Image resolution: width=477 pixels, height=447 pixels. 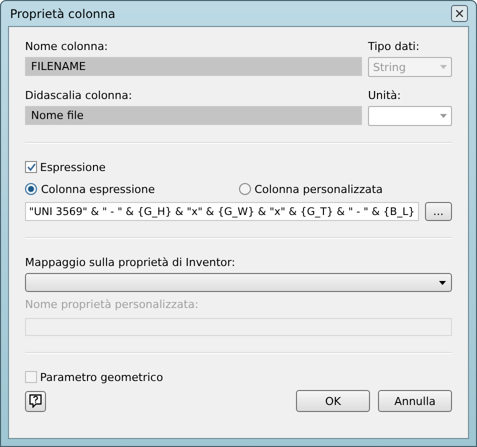 What do you see at coordinates (415, 401) in the screenshot?
I see `dialog-button: Annulla` at bounding box center [415, 401].